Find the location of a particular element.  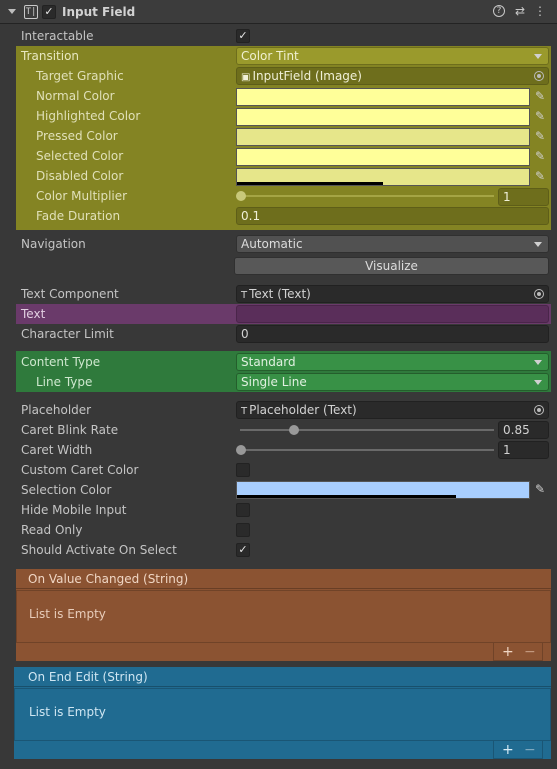

pressed-color-field is located at coordinates (383, 137).